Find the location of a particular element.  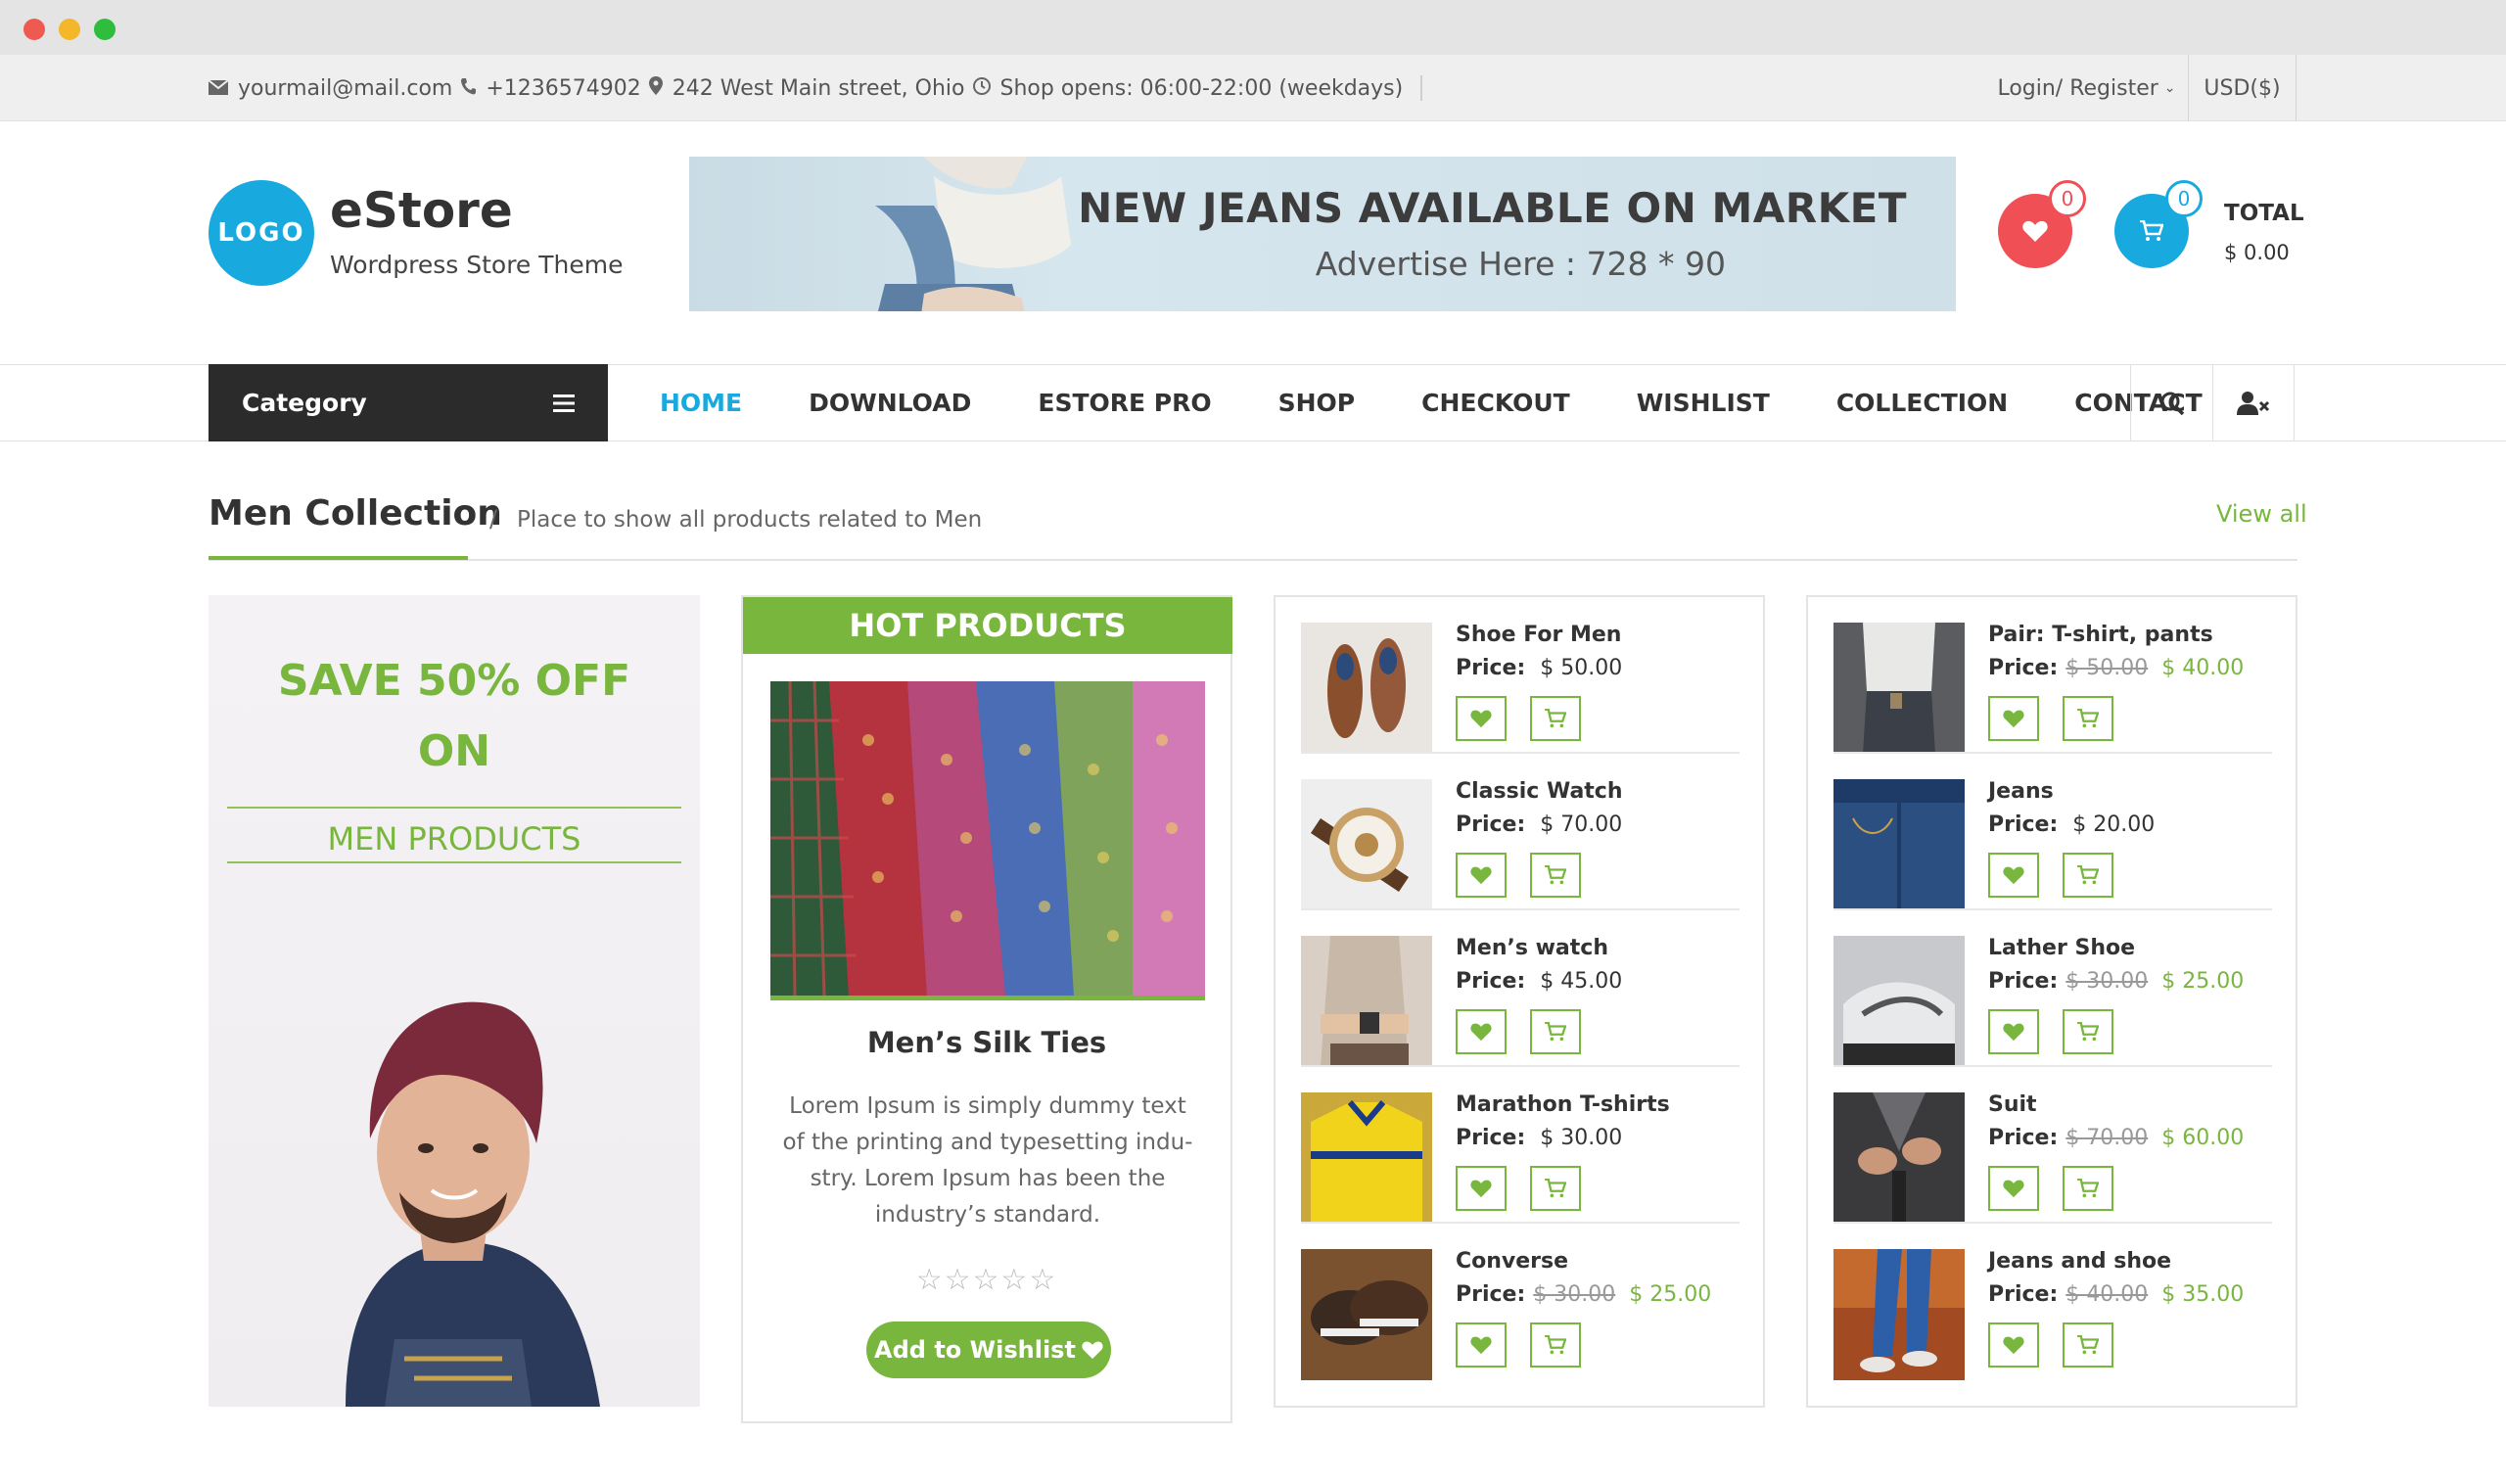

promo-banner: SAVE 50% OFF ON MEN PRODUCTS is located at coordinates (454, 1001).